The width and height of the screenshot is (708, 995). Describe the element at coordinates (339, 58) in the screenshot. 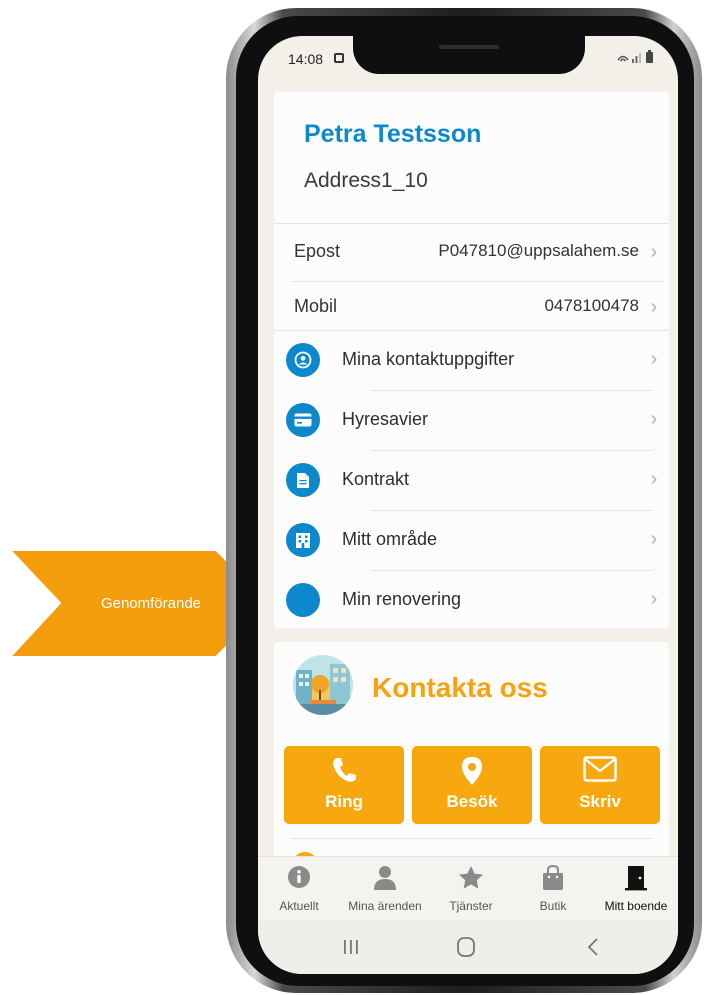

I see `notification-icon` at that location.